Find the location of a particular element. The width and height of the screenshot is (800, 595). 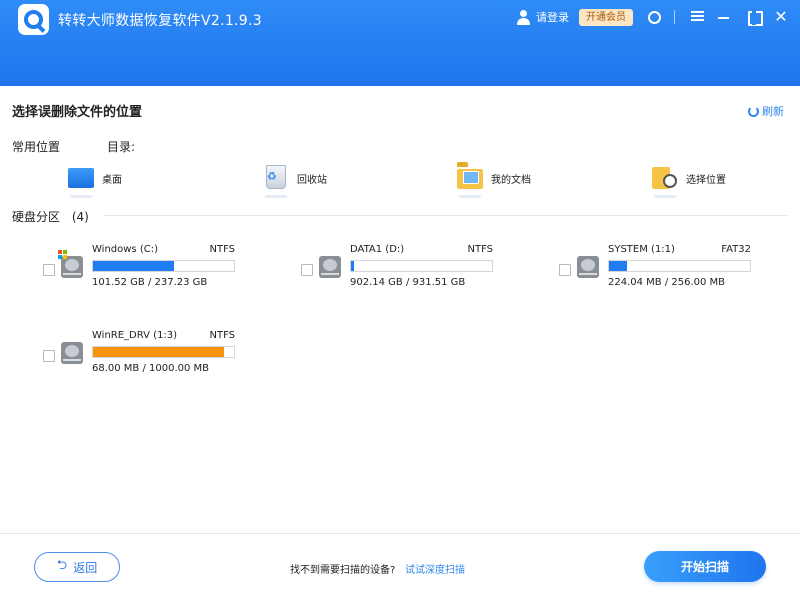

quick-location-choose: 选择位置 is located at coordinates (689, 181).